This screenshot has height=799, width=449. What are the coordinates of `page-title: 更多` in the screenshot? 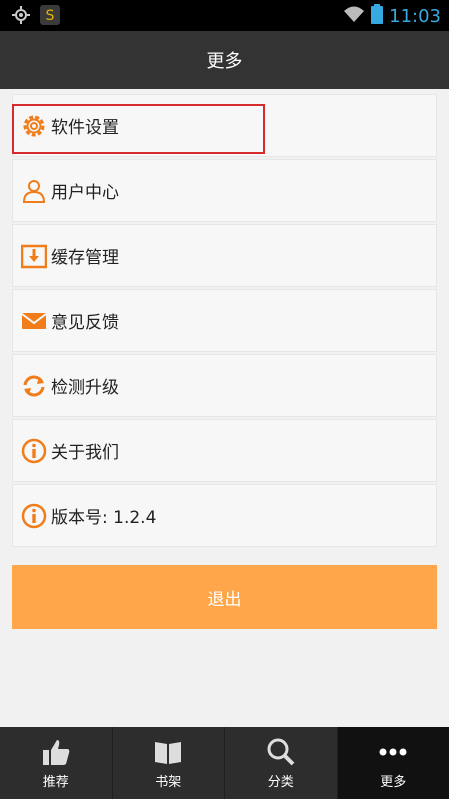 It's located at (224, 61).